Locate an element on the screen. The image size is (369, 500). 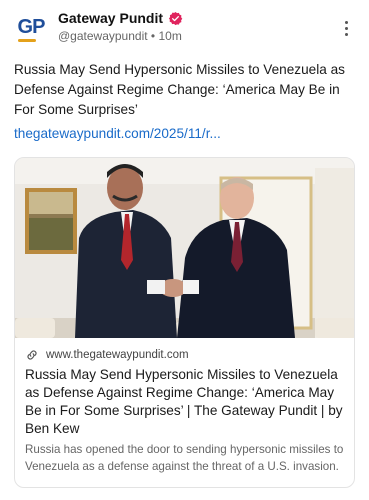
avatar-logo-text: GP is located at coordinates (31, 26).